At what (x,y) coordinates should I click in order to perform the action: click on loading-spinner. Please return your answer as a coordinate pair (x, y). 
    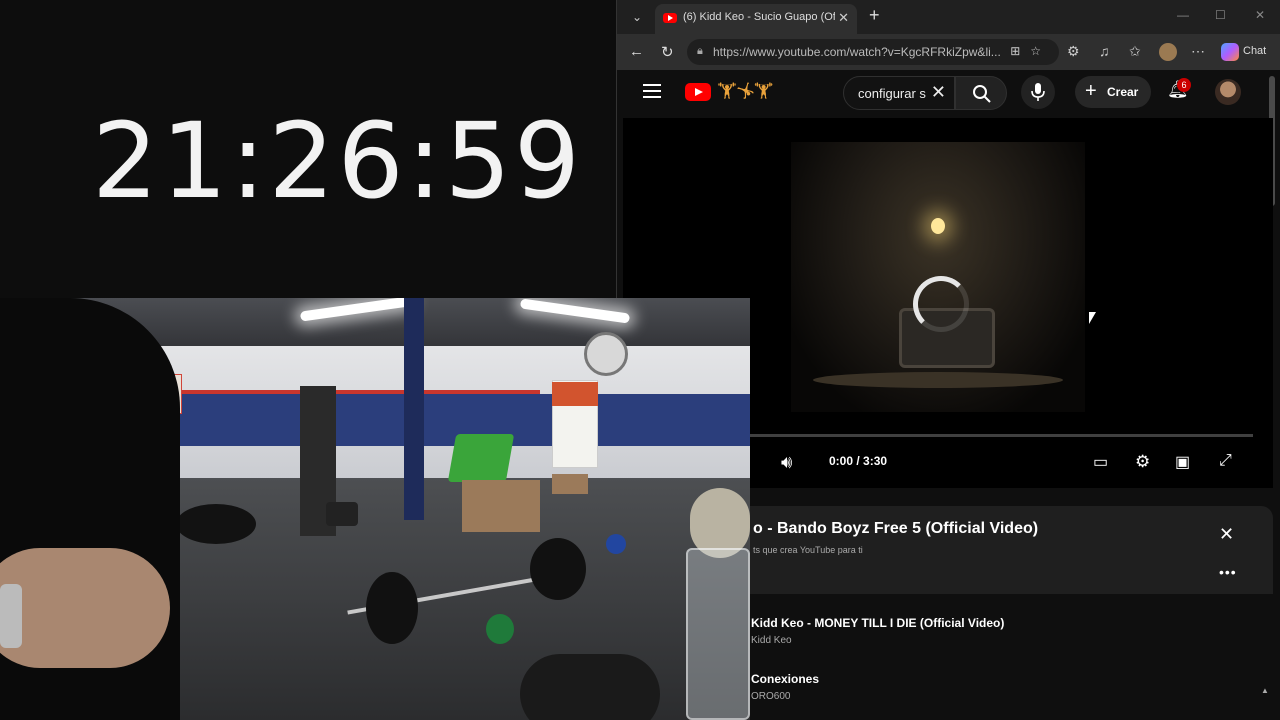
    Looking at the image, I should click on (941, 304).